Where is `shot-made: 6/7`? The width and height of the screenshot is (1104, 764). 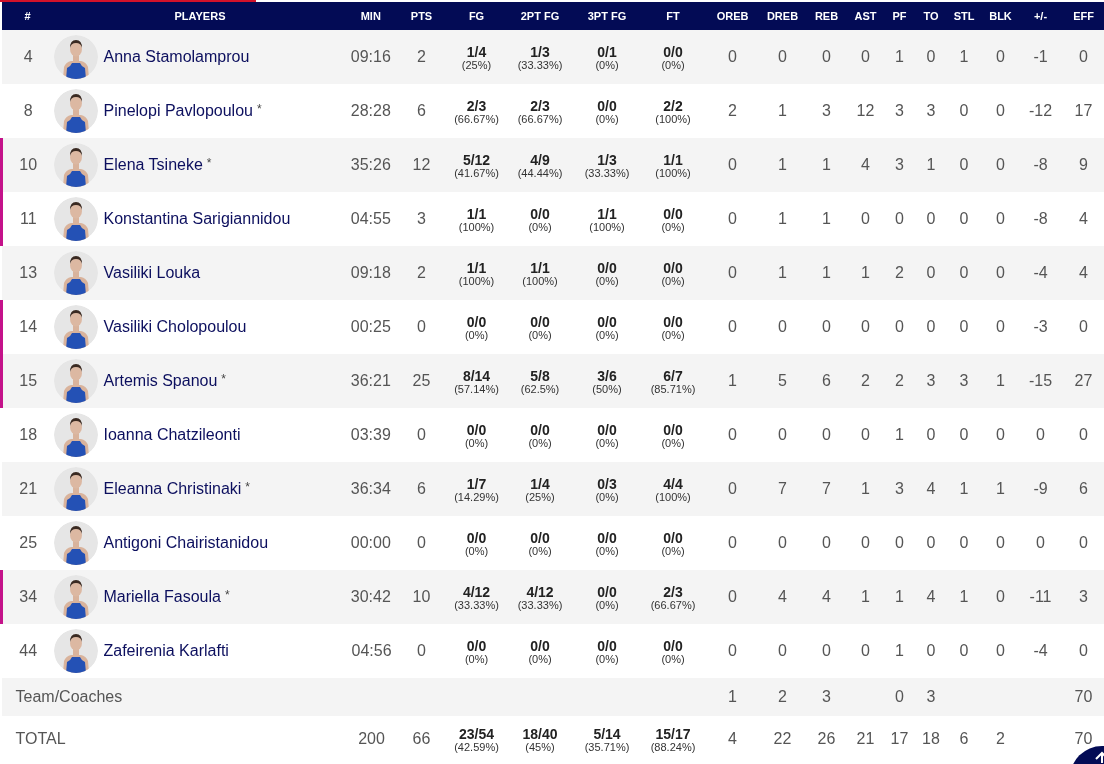 shot-made: 6/7 is located at coordinates (673, 376).